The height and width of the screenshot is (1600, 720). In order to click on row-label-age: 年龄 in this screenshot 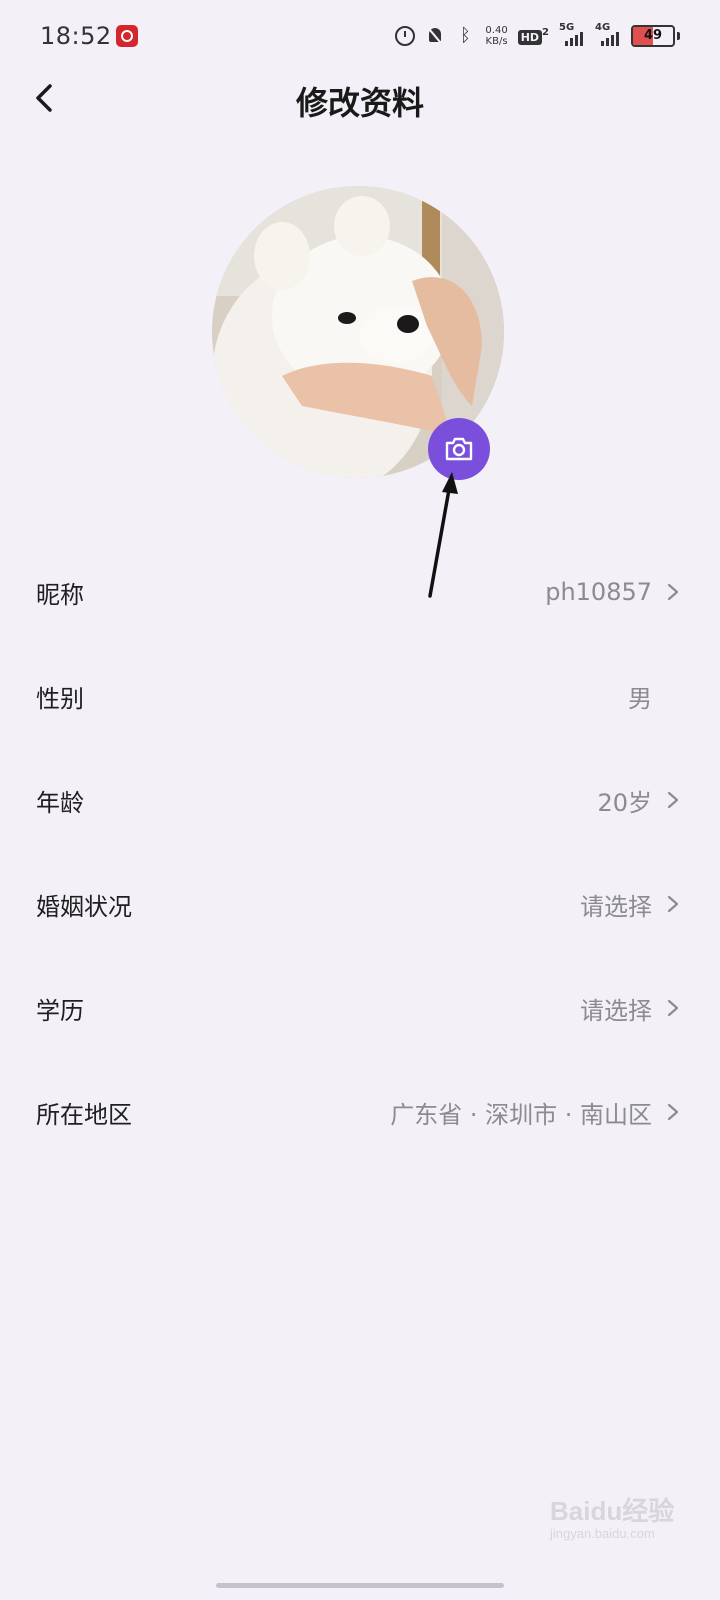, I will do `click(60, 802)`.